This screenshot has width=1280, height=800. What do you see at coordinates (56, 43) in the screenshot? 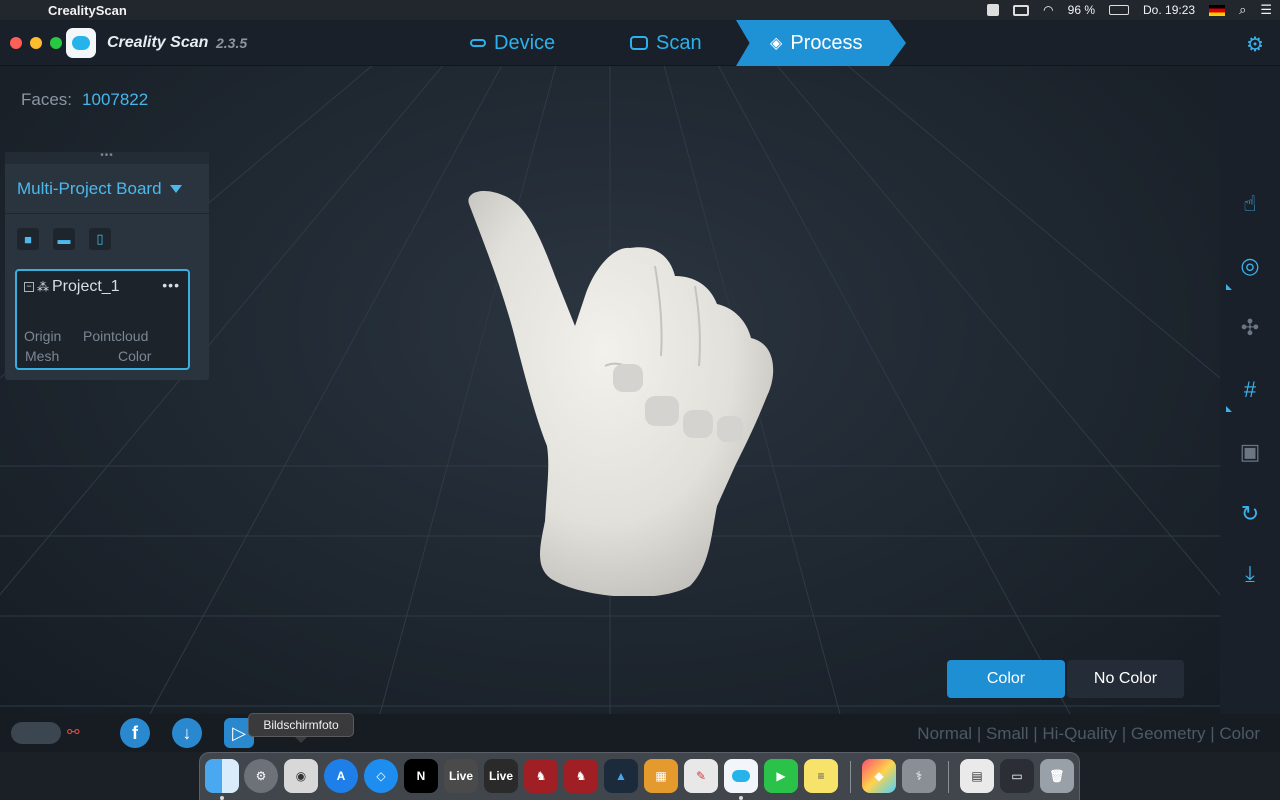
I see `zoom-window-button` at bounding box center [56, 43].